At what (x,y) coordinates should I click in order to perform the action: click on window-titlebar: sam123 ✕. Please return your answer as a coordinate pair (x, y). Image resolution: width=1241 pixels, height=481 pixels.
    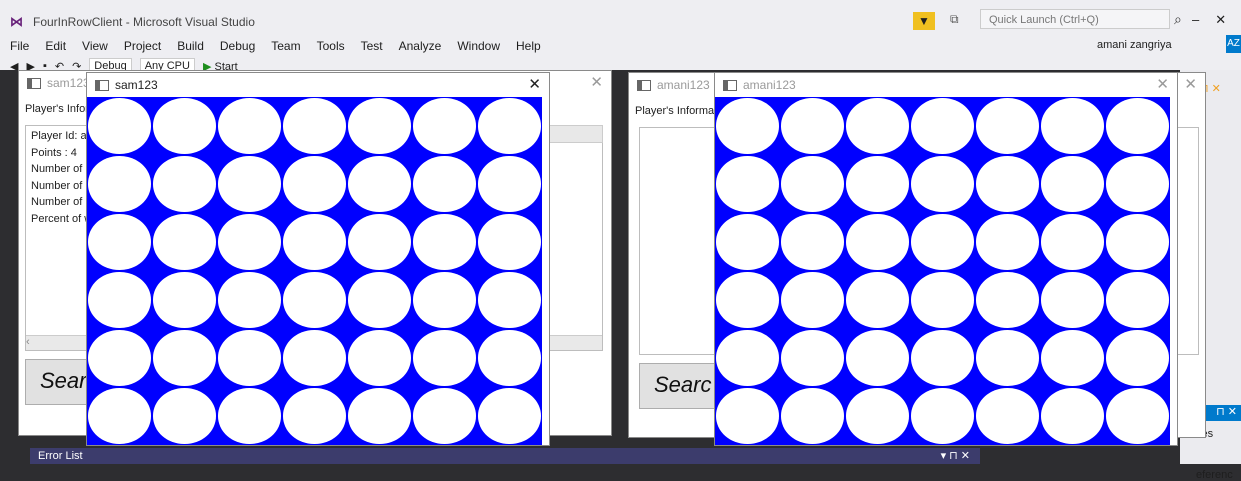
    Looking at the image, I should click on (318, 85).